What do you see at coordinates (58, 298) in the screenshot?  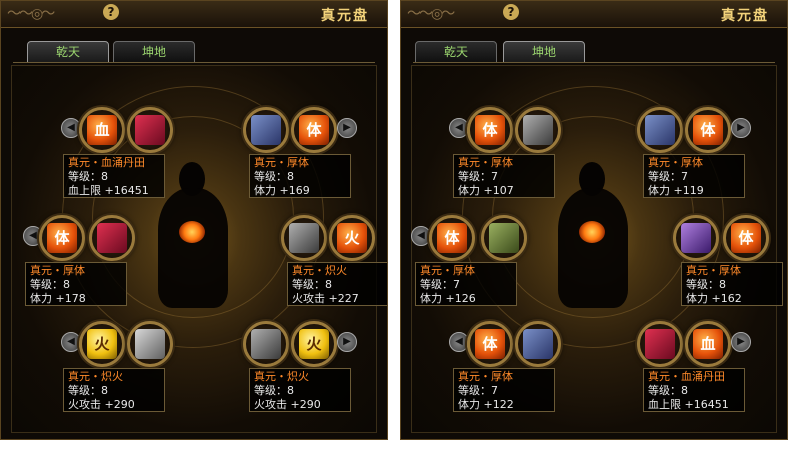 I see `slot-stat: 体力 +178` at bounding box center [58, 298].